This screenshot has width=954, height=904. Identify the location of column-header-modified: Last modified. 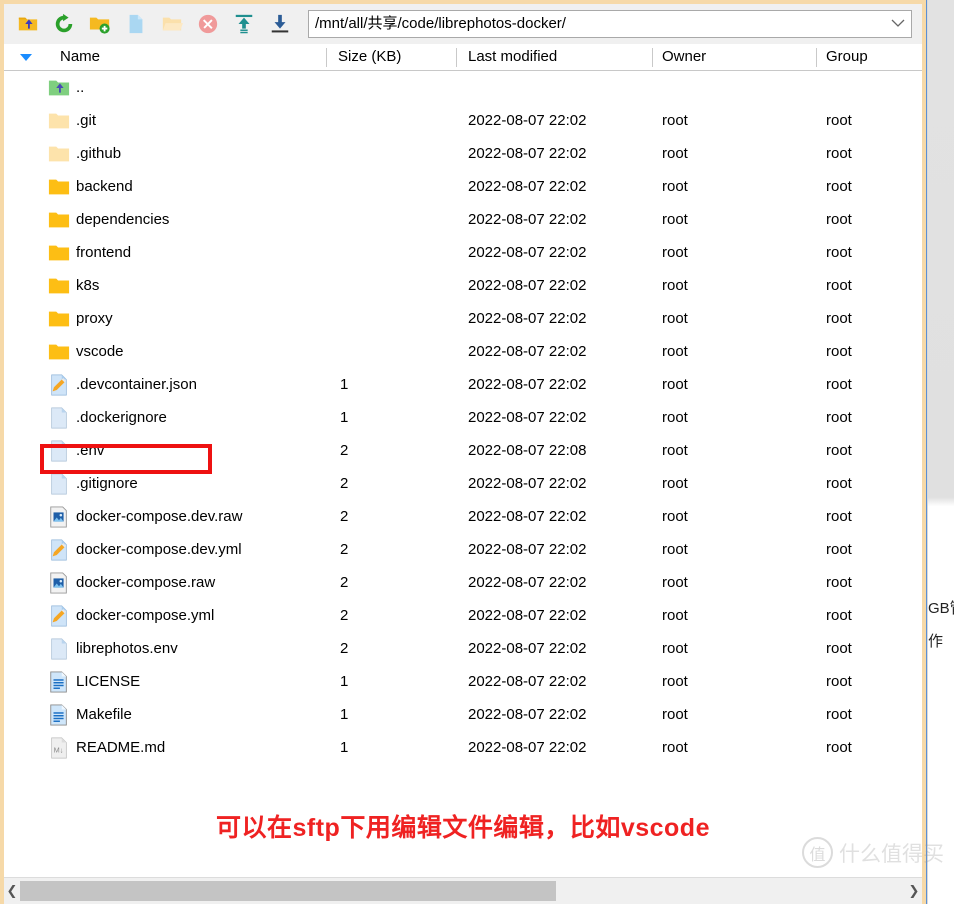
(512, 57).